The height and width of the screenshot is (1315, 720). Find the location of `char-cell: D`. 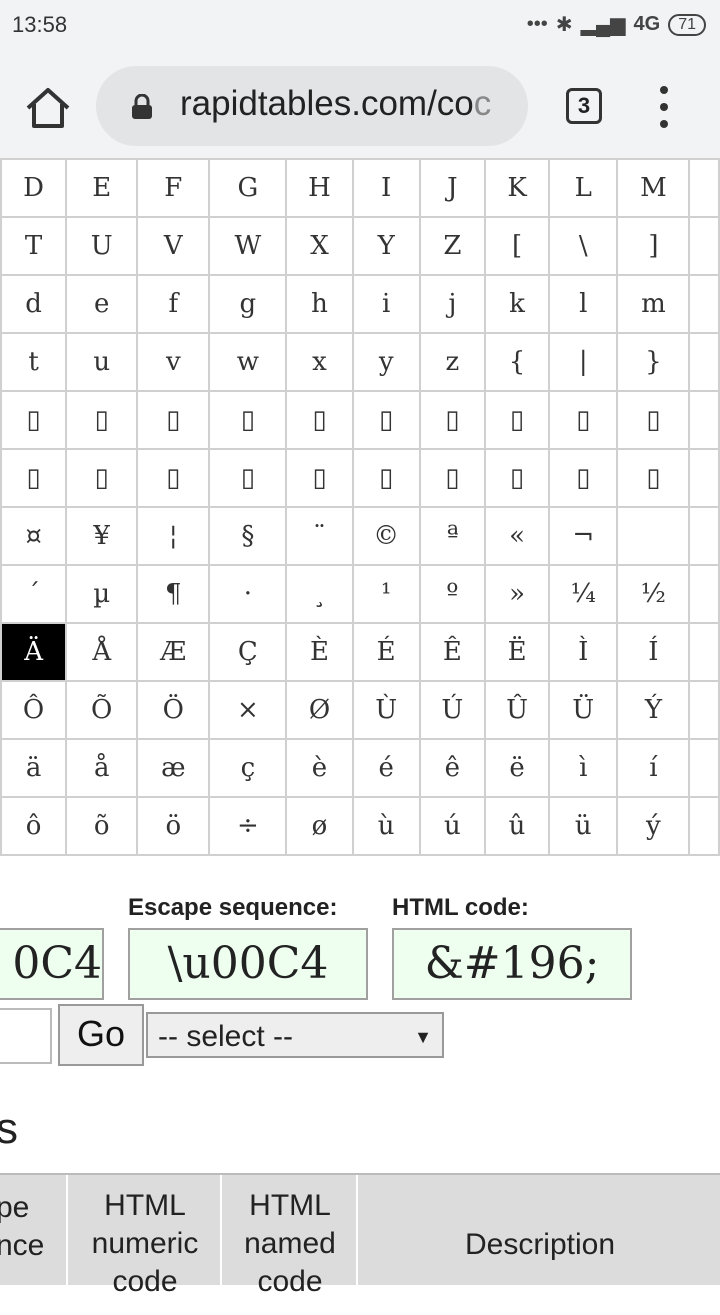

char-cell: D is located at coordinates (34, 188).